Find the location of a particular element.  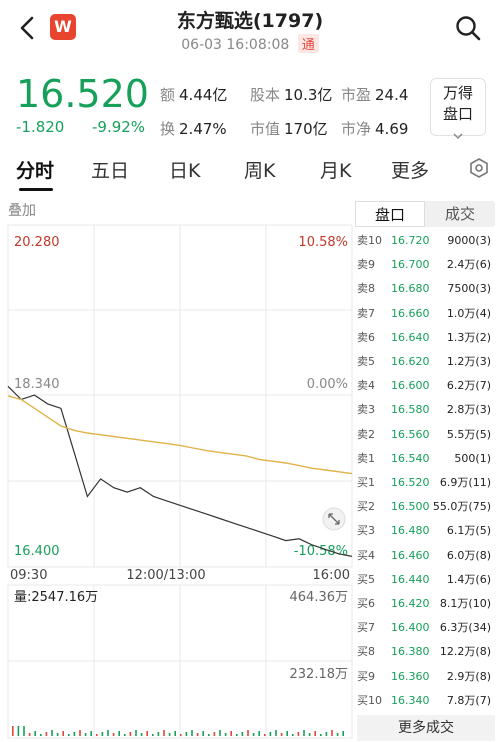

ask-row: 卖7 16.660 1.0万(4) is located at coordinates (426, 314).